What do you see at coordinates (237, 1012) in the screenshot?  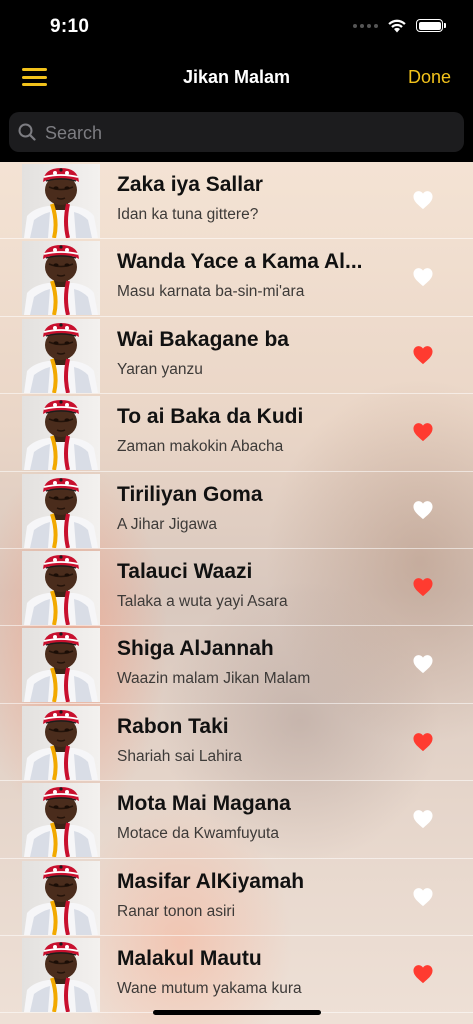 I see `home-indicator` at bounding box center [237, 1012].